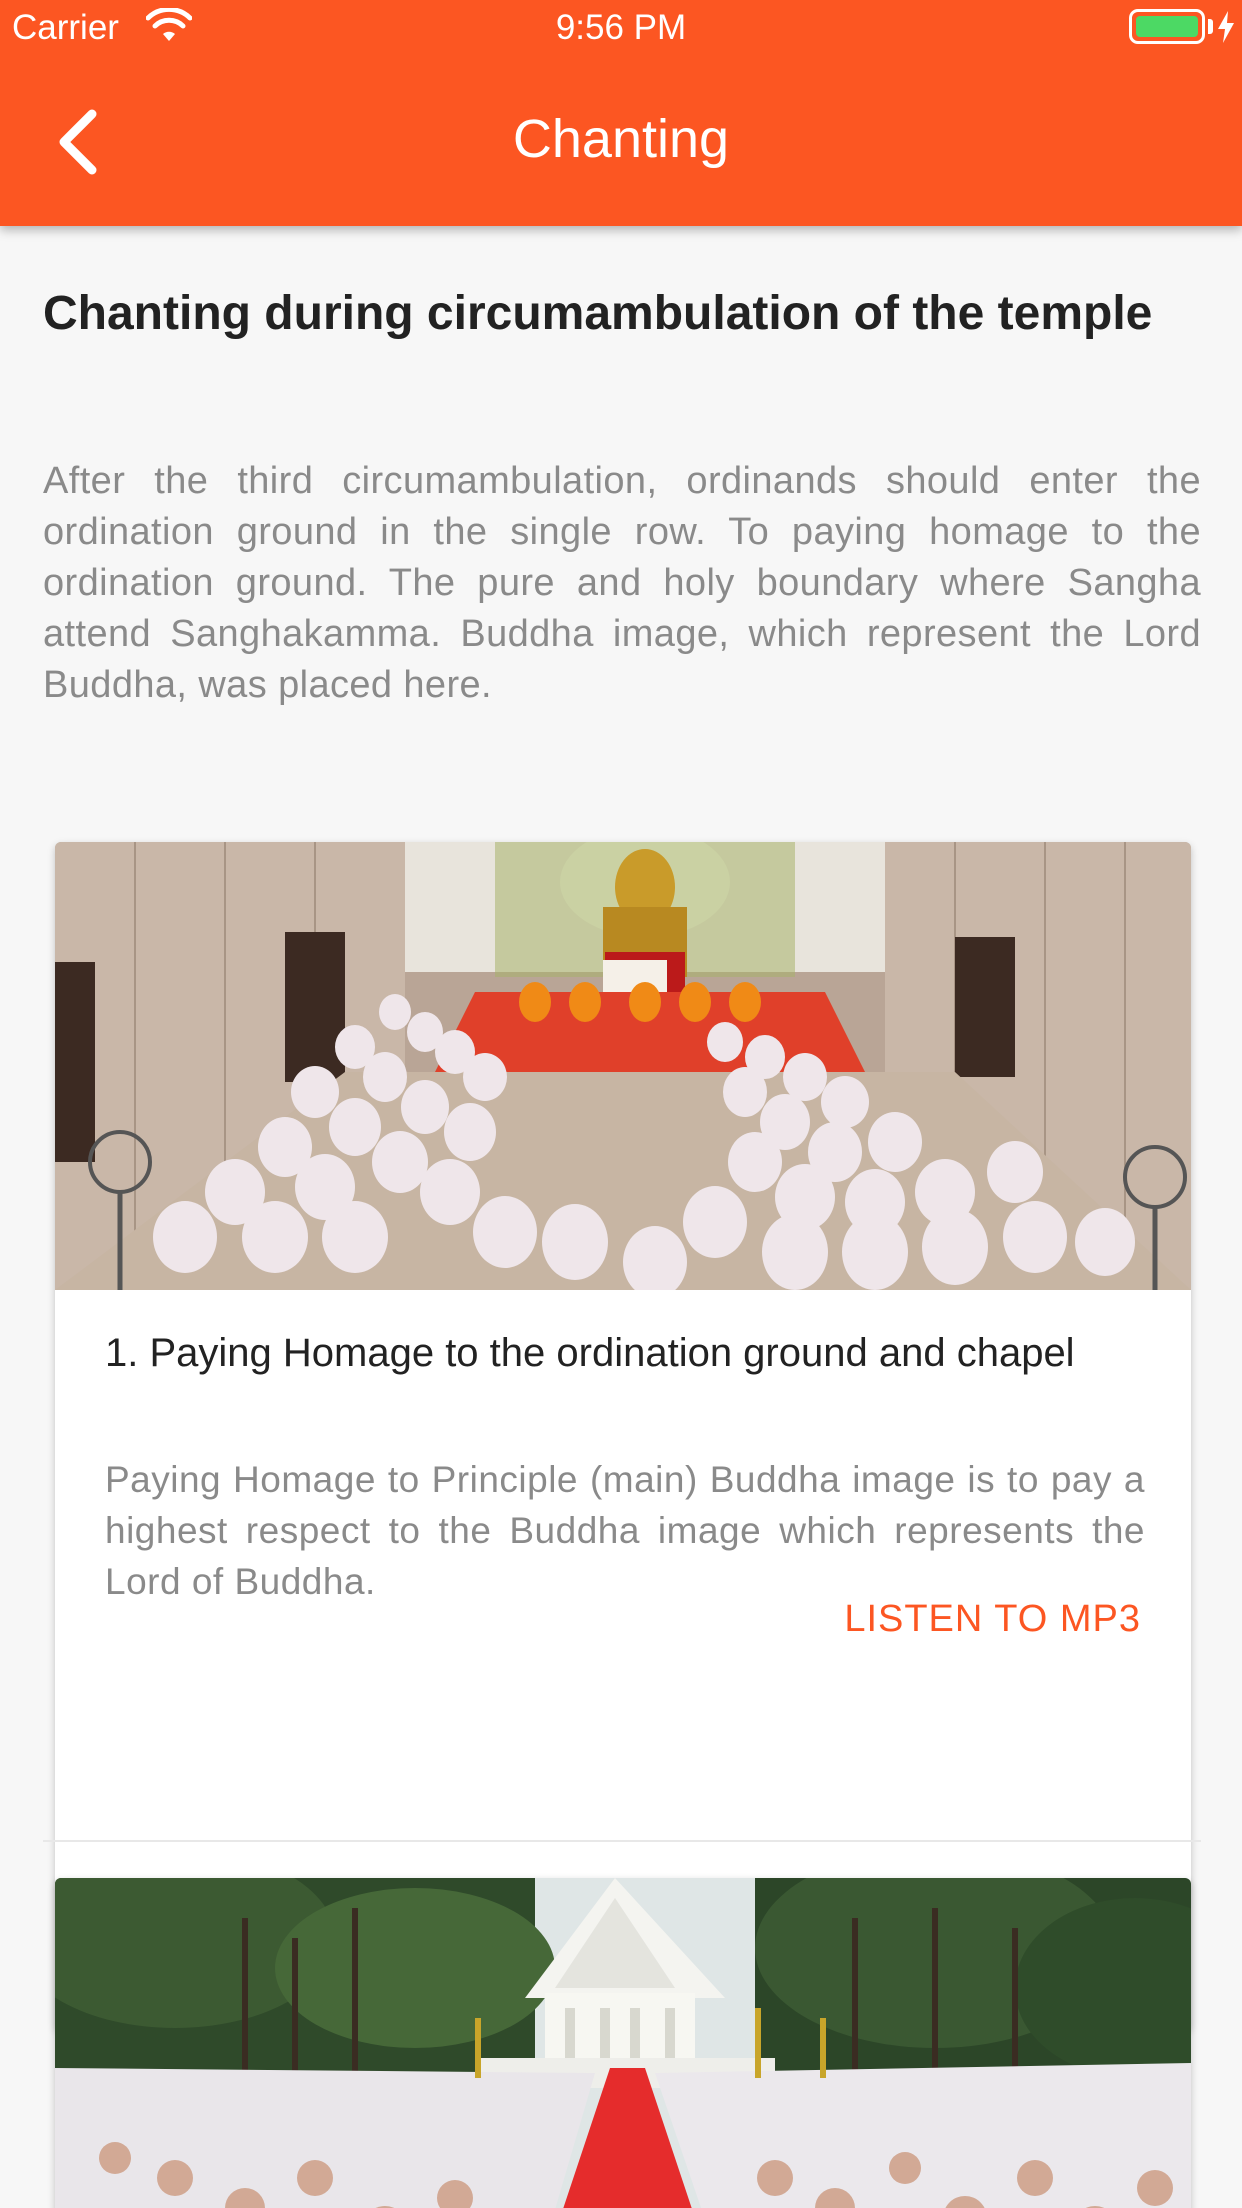  What do you see at coordinates (1210, 26) in the screenshot?
I see `battery-tip` at bounding box center [1210, 26].